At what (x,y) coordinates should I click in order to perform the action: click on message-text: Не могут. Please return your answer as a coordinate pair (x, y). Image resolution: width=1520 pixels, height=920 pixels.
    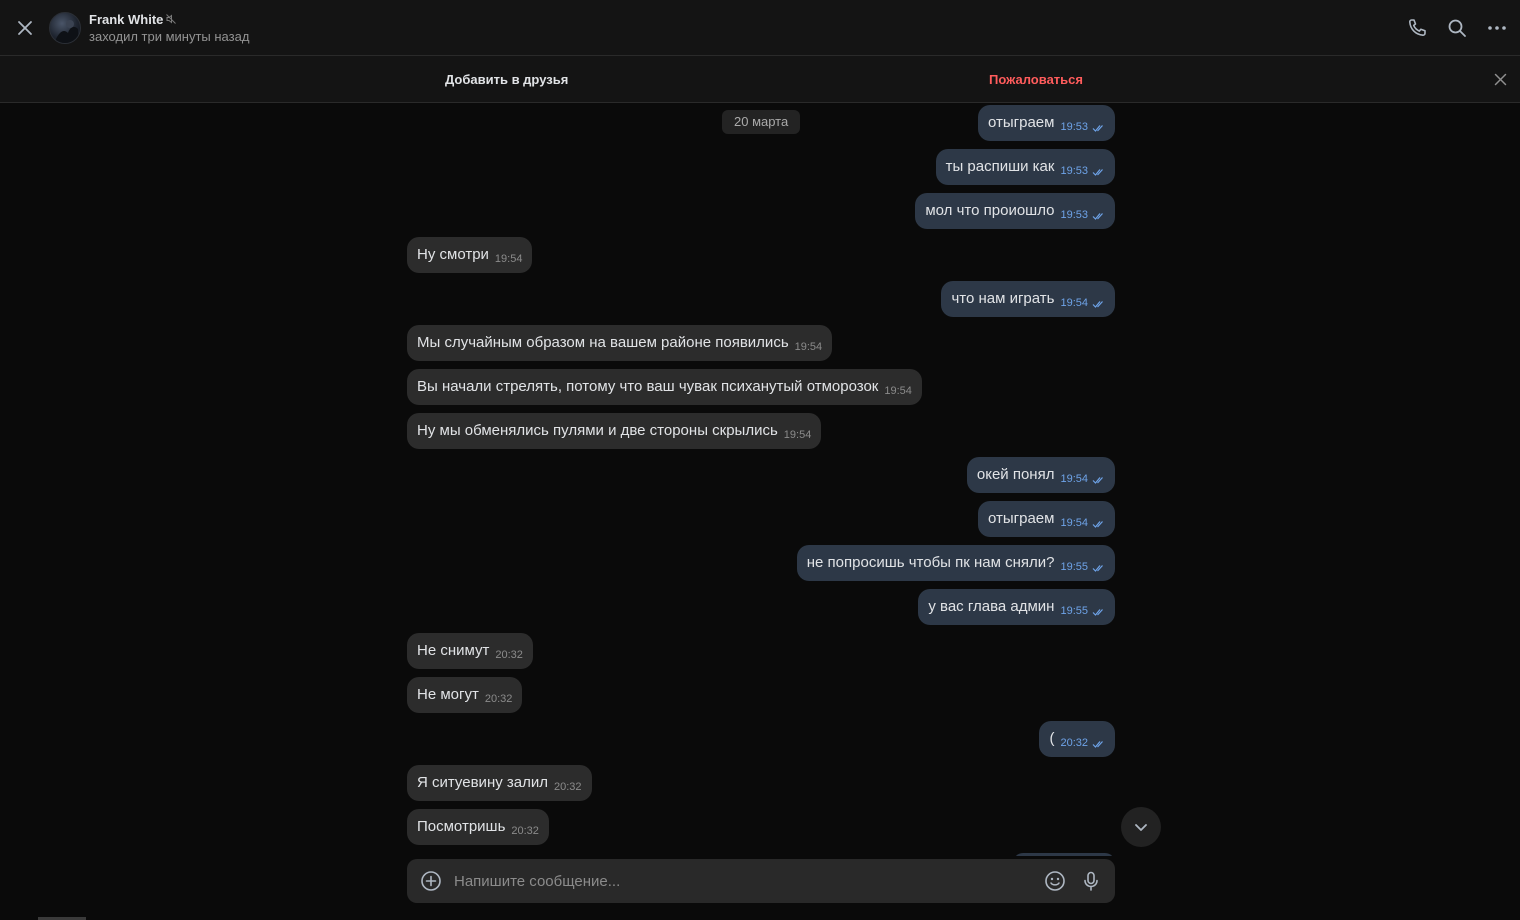
    Looking at the image, I should click on (448, 694).